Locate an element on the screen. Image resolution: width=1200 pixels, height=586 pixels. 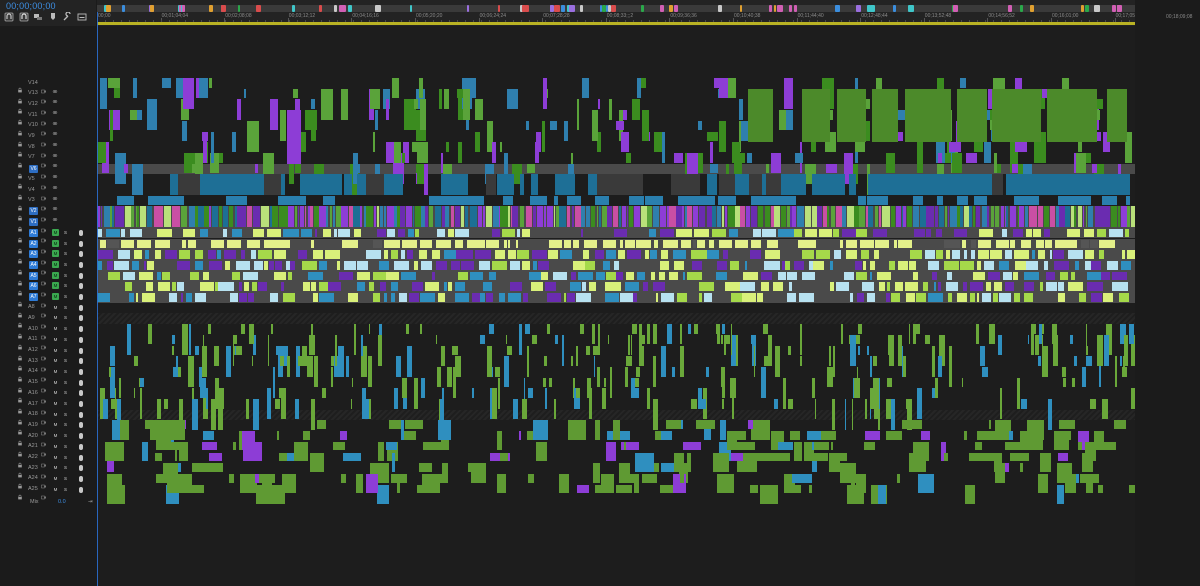
audio-track-header-a10: A10 M S is located at coordinates (48, 331).